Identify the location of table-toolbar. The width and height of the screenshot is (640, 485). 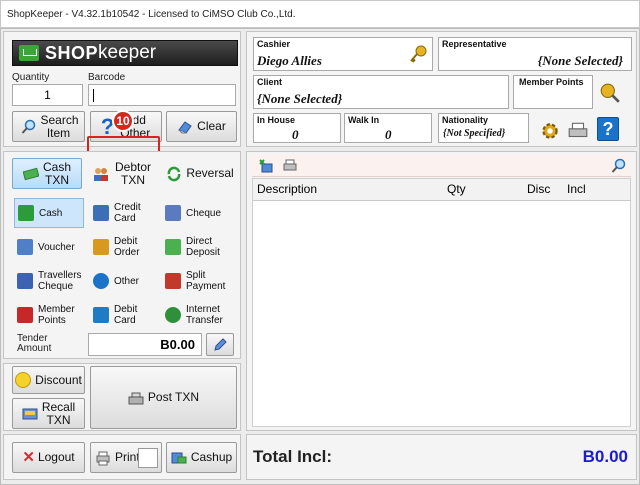
(441, 166).